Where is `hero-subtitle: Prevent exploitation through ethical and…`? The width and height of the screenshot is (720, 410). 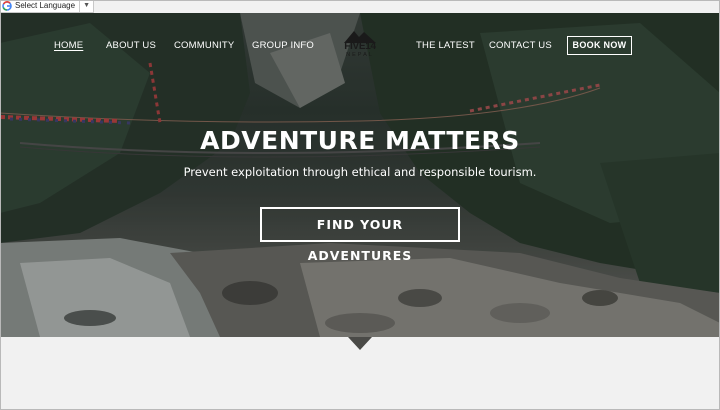
hero-subtitle: Prevent exploitation through ethical and… is located at coordinates (360, 172).